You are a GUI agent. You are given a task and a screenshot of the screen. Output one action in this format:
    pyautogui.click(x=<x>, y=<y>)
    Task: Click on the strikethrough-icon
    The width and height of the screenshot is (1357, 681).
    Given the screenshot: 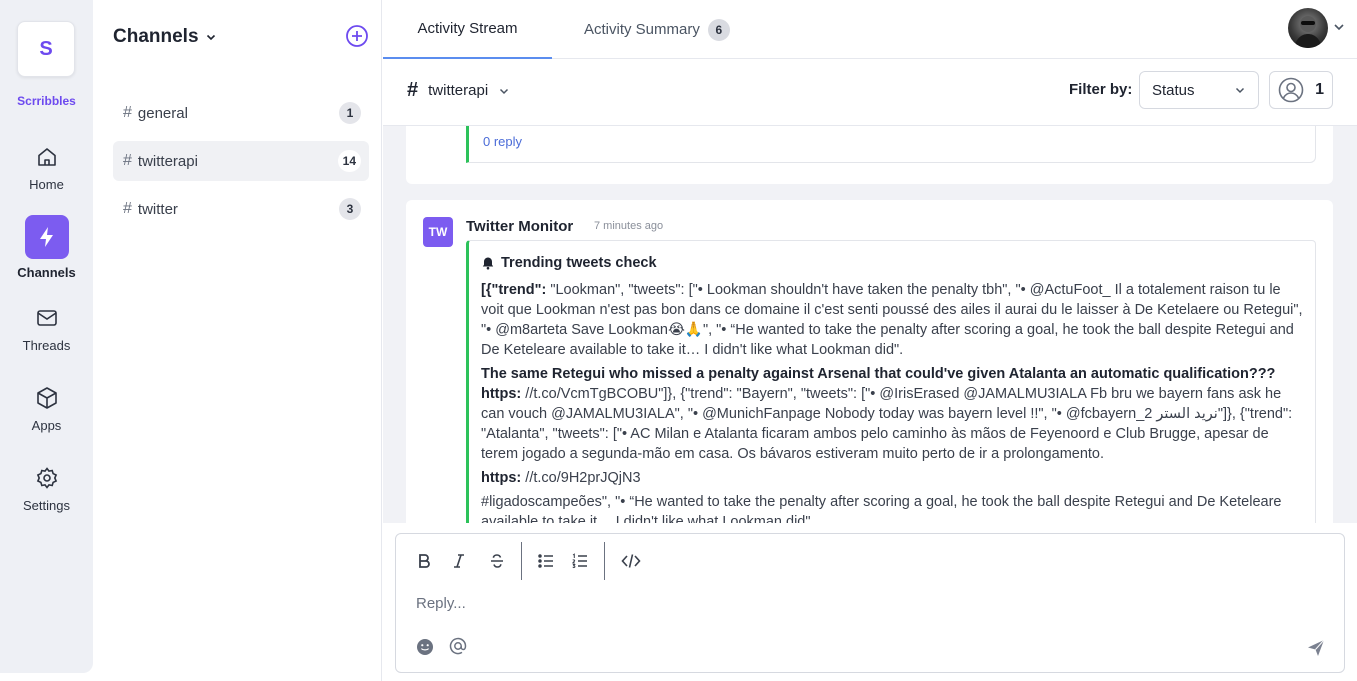 What is the action you would take?
    pyautogui.click(x=497, y=561)
    